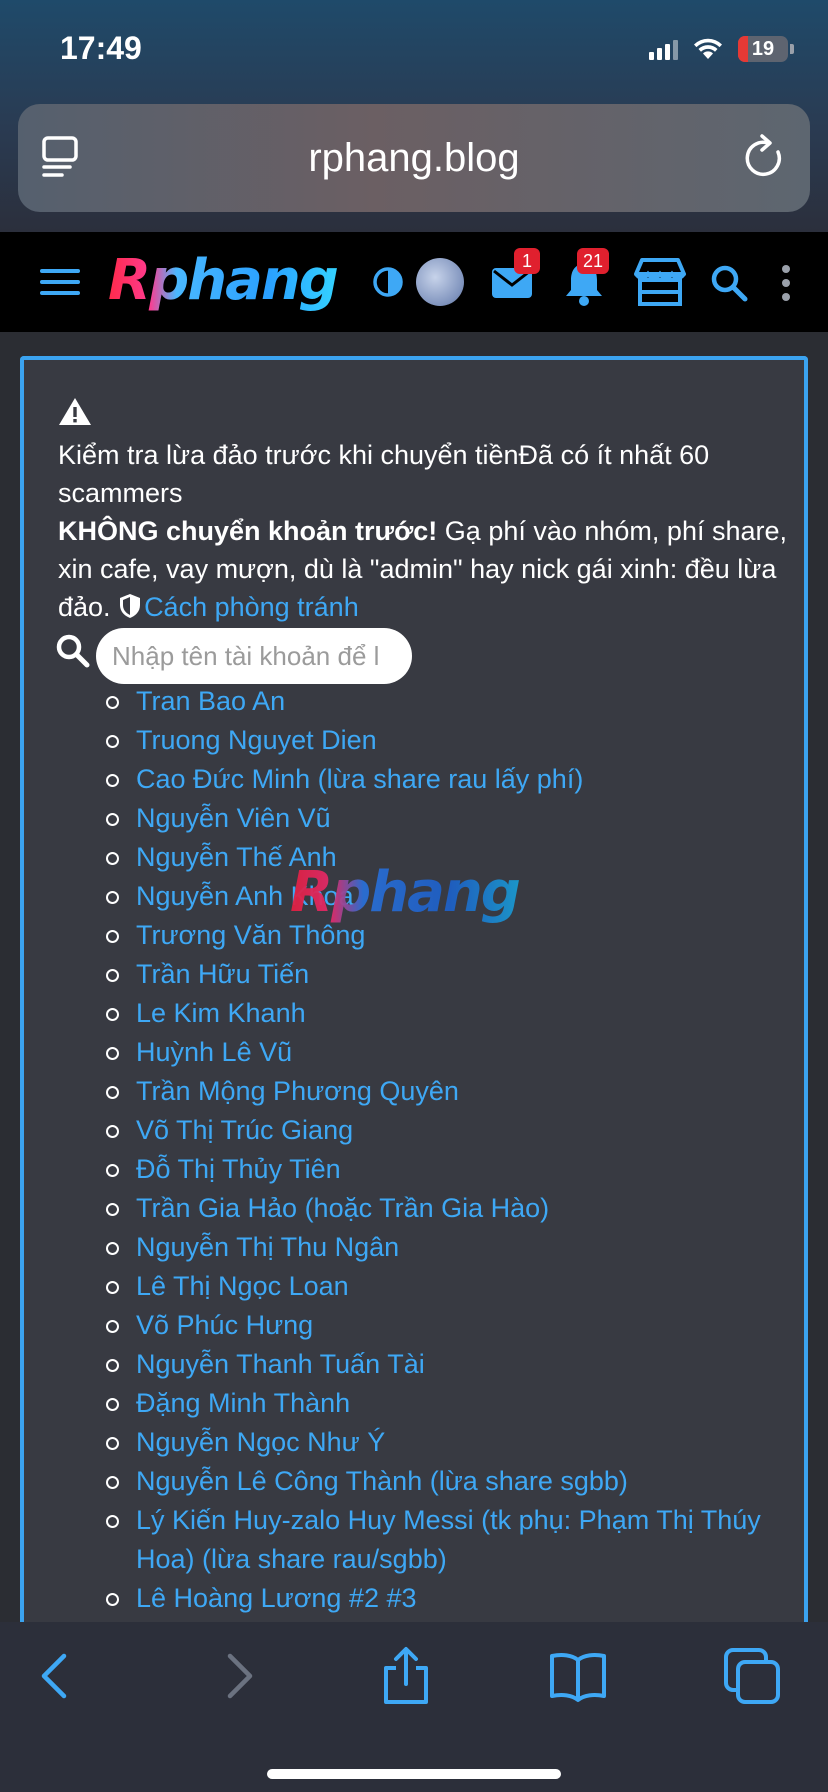  I want to click on avatar, so click(440, 282).